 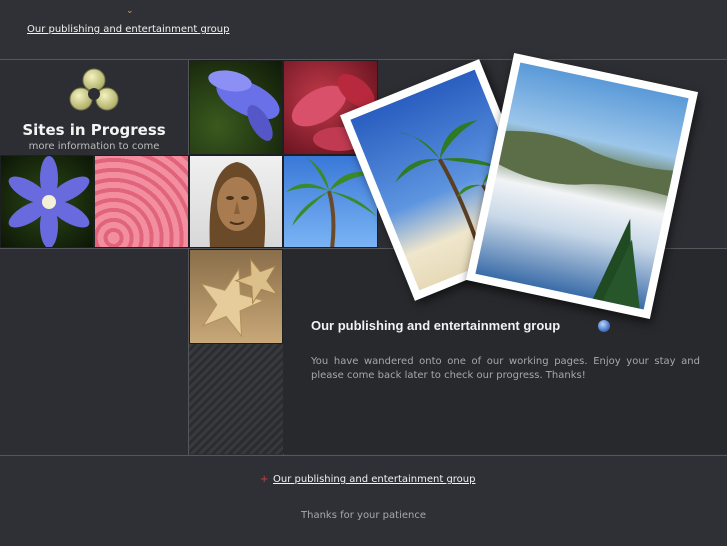 What do you see at coordinates (94, 130) in the screenshot?
I see `logo-title: Sites in Progress` at bounding box center [94, 130].